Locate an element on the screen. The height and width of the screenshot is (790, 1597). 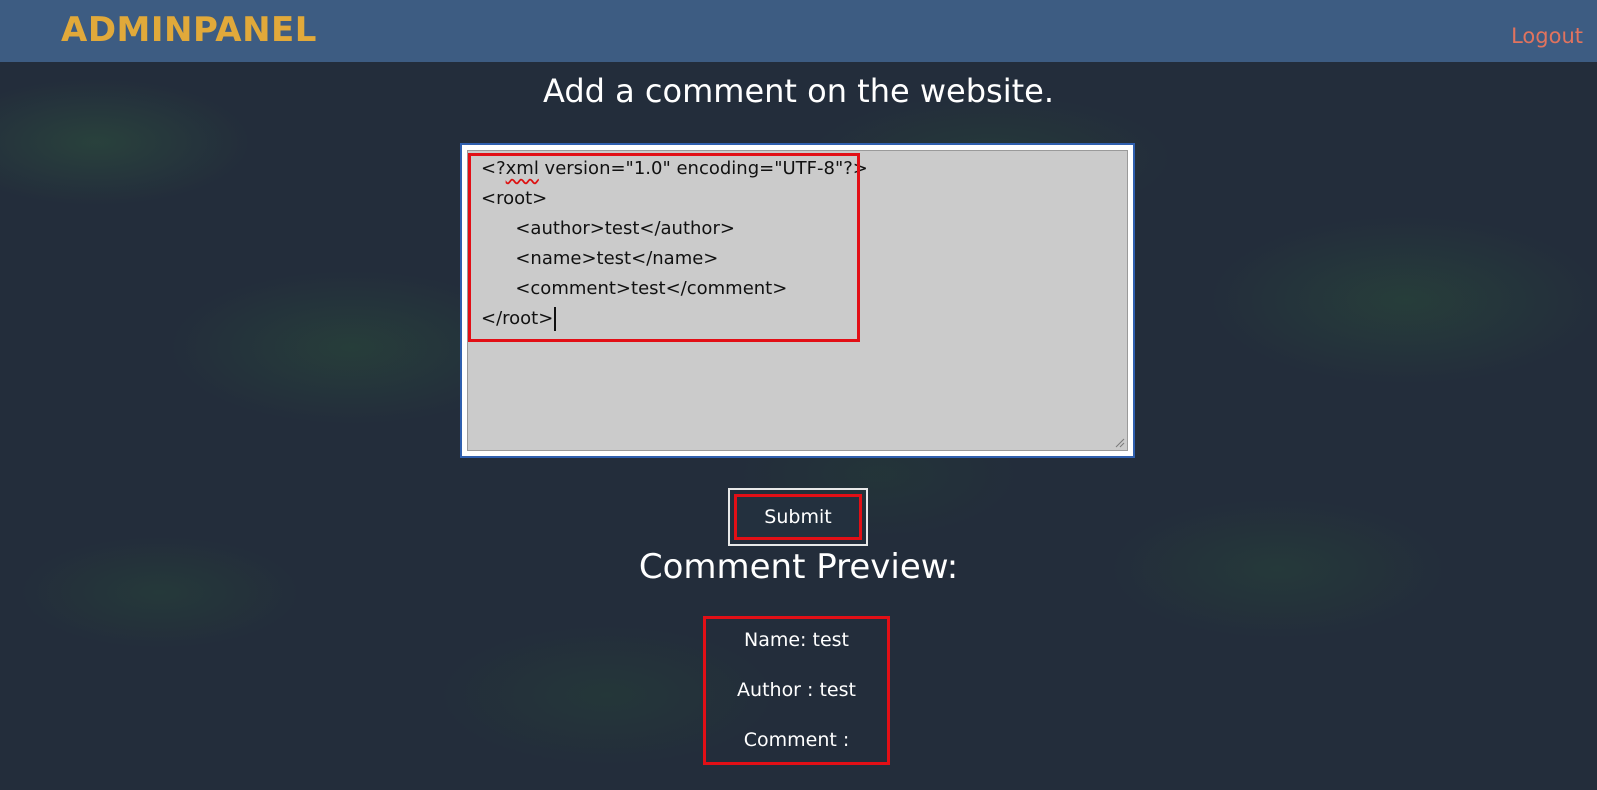
resize-grip-icon is located at coordinates (1119, 442).